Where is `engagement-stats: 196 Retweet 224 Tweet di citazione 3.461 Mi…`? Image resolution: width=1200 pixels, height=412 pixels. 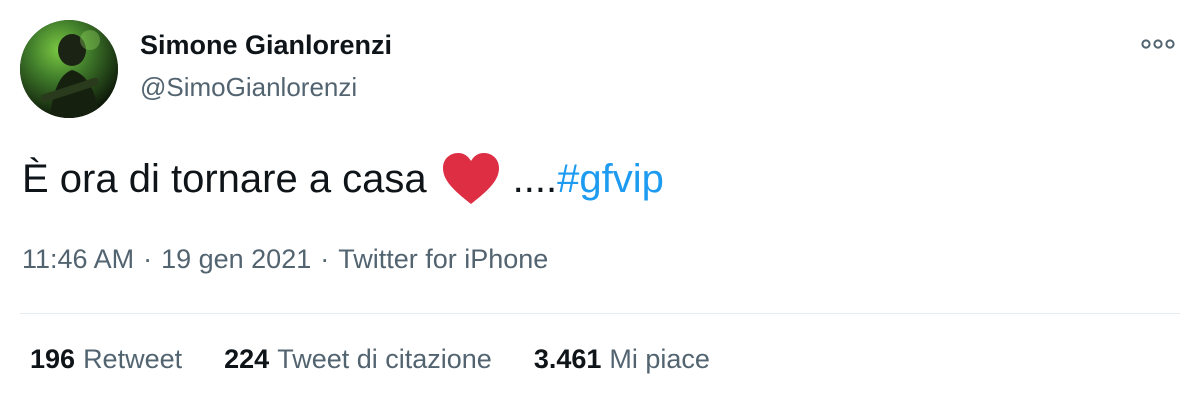
engagement-stats: 196 Retweet 224 Tweet di citazione 3.461 Mi… is located at coordinates (391, 359).